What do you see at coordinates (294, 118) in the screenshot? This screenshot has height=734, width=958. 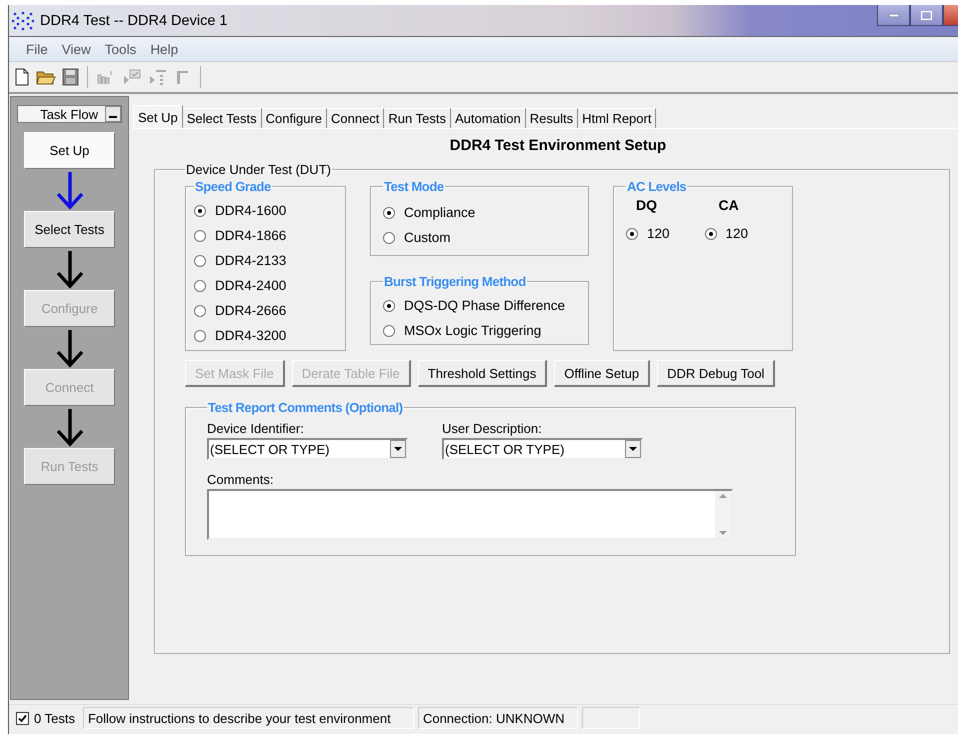 I see `tab: Configure` at bounding box center [294, 118].